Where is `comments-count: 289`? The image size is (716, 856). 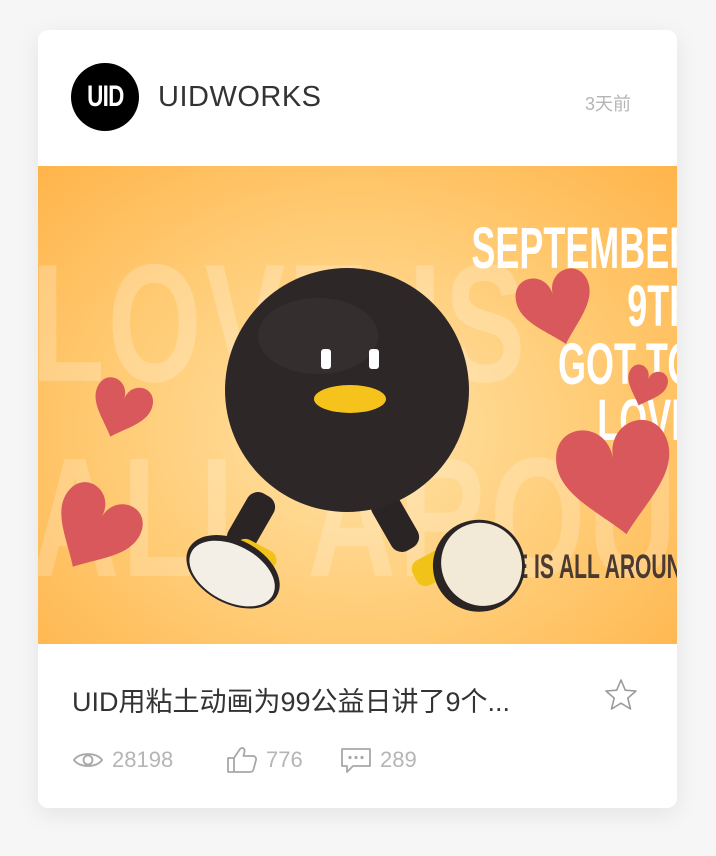 comments-count: 289 is located at coordinates (398, 759).